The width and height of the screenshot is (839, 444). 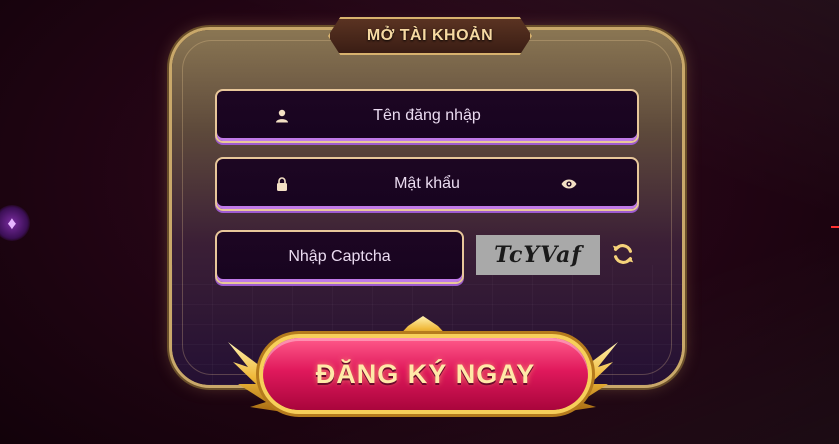 I want to click on password-field: Mật khẩu, so click(x=427, y=184).